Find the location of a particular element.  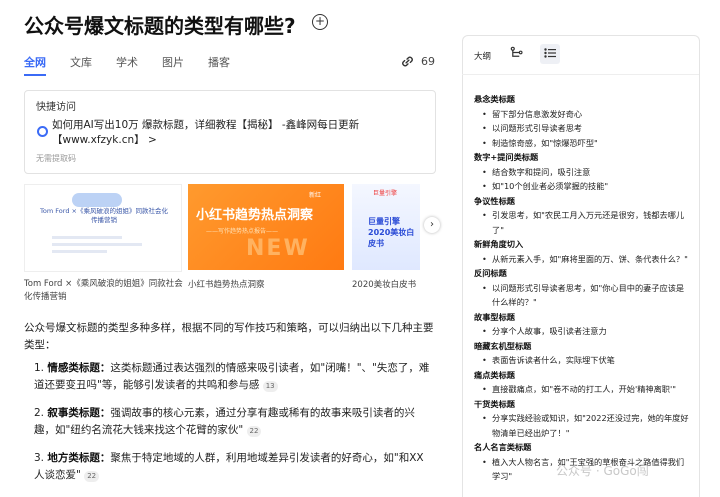

thumbnail-caption: Tom Ford ×《乘风破浪的姐姐》同款社会化传播营销 is located at coordinates (104, 291).